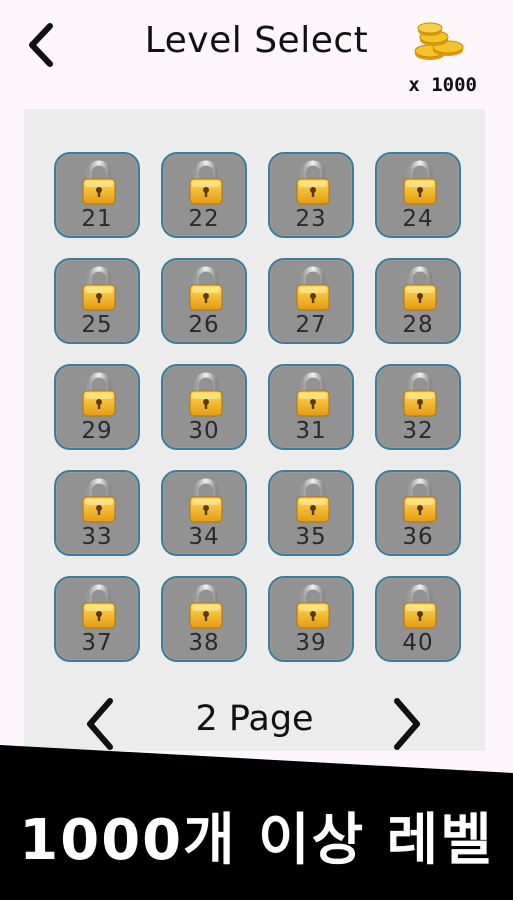 The image size is (513, 900). I want to click on level-number: 27, so click(311, 325).